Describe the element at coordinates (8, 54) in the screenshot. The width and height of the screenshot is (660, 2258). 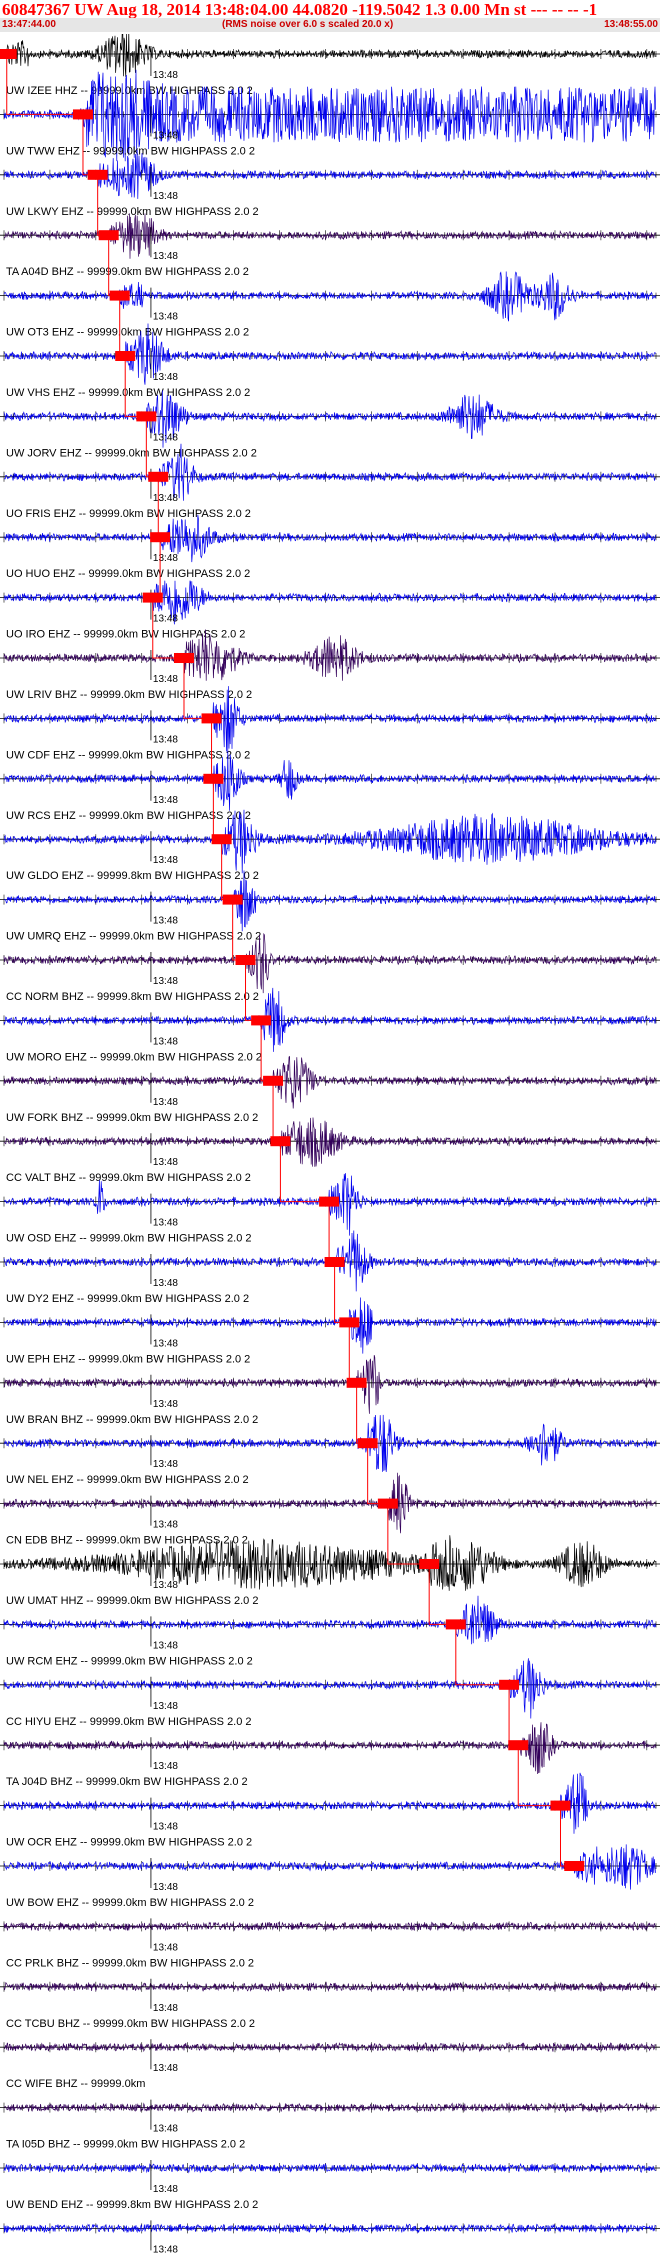
I see `pick-marker` at that location.